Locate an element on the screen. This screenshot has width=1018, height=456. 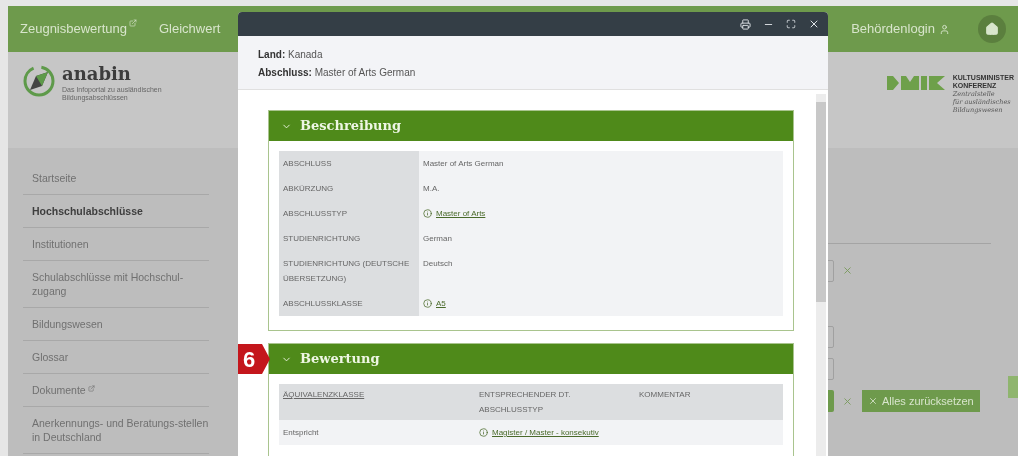
sidebar-item: Dokumente is located at coordinates (116, 390).